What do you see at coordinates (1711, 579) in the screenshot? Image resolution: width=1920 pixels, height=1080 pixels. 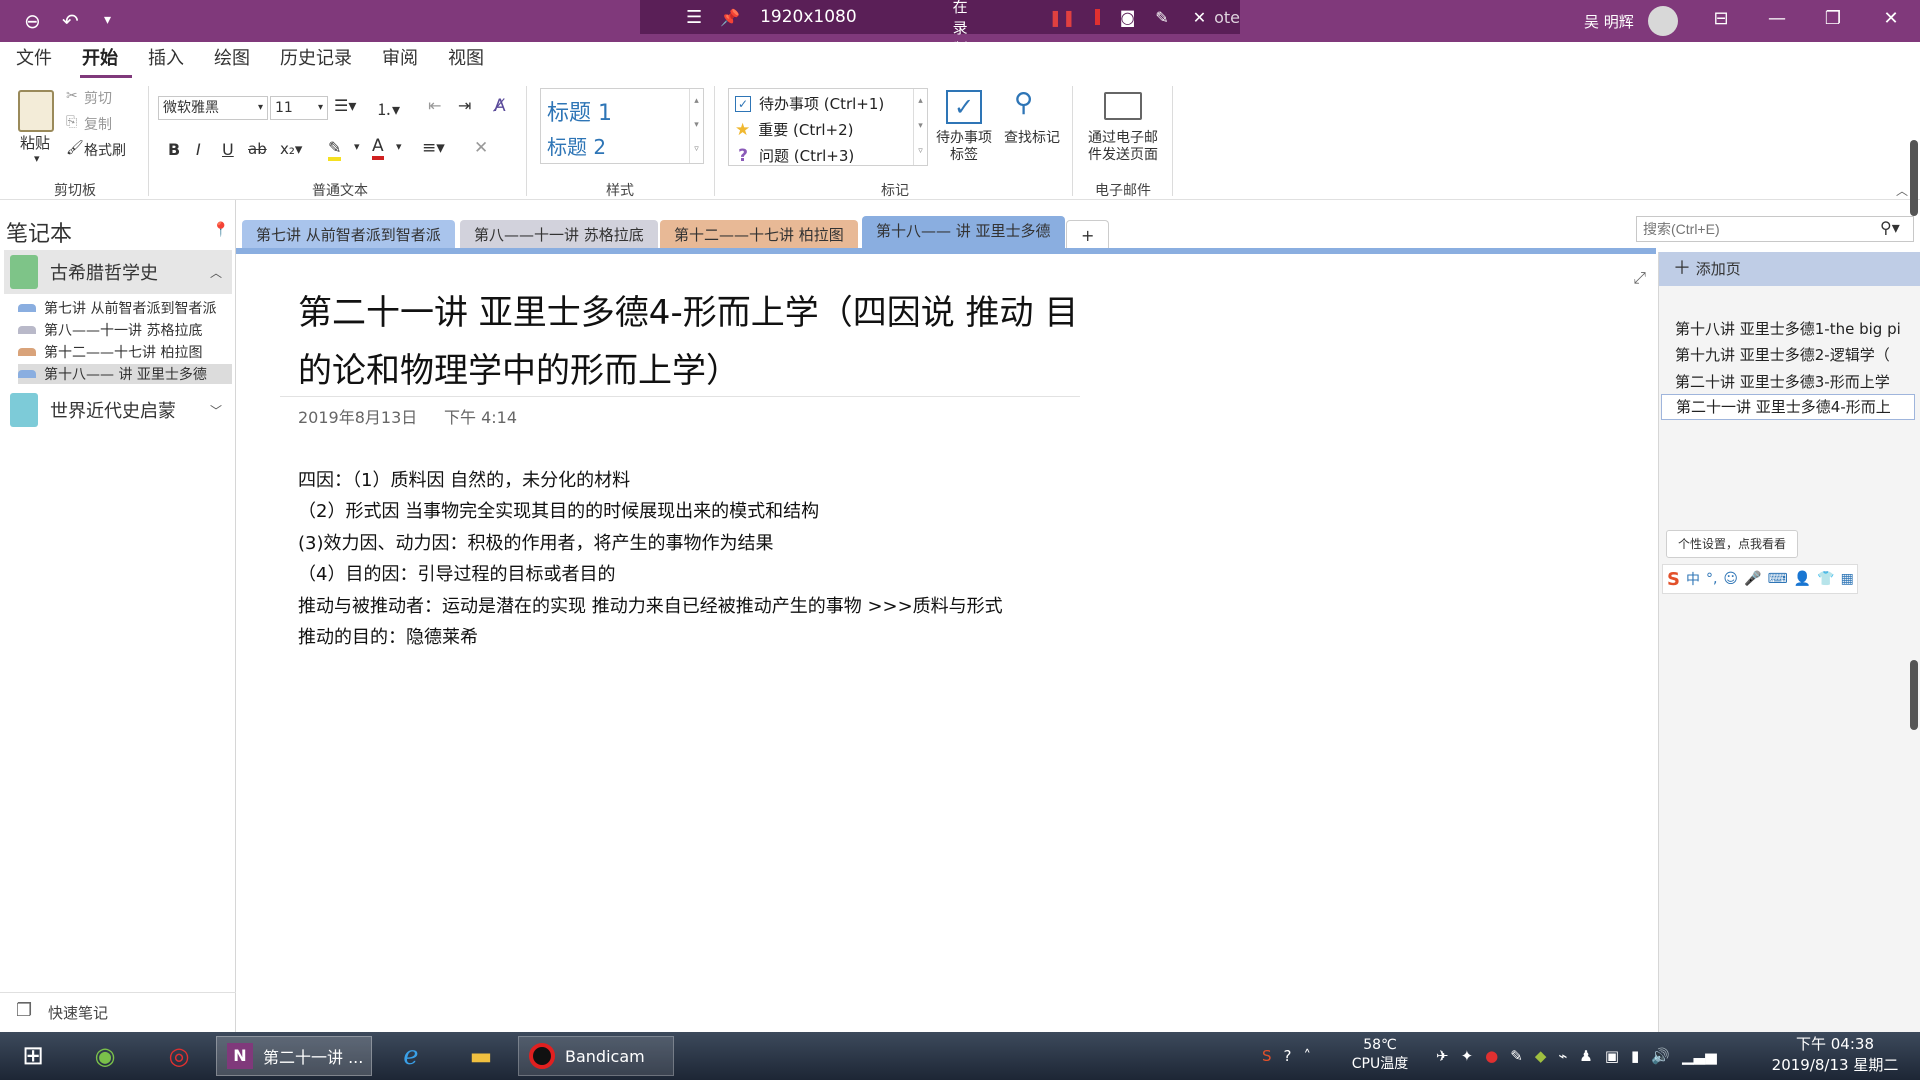 I see `punctuation-icon: °,` at bounding box center [1711, 579].